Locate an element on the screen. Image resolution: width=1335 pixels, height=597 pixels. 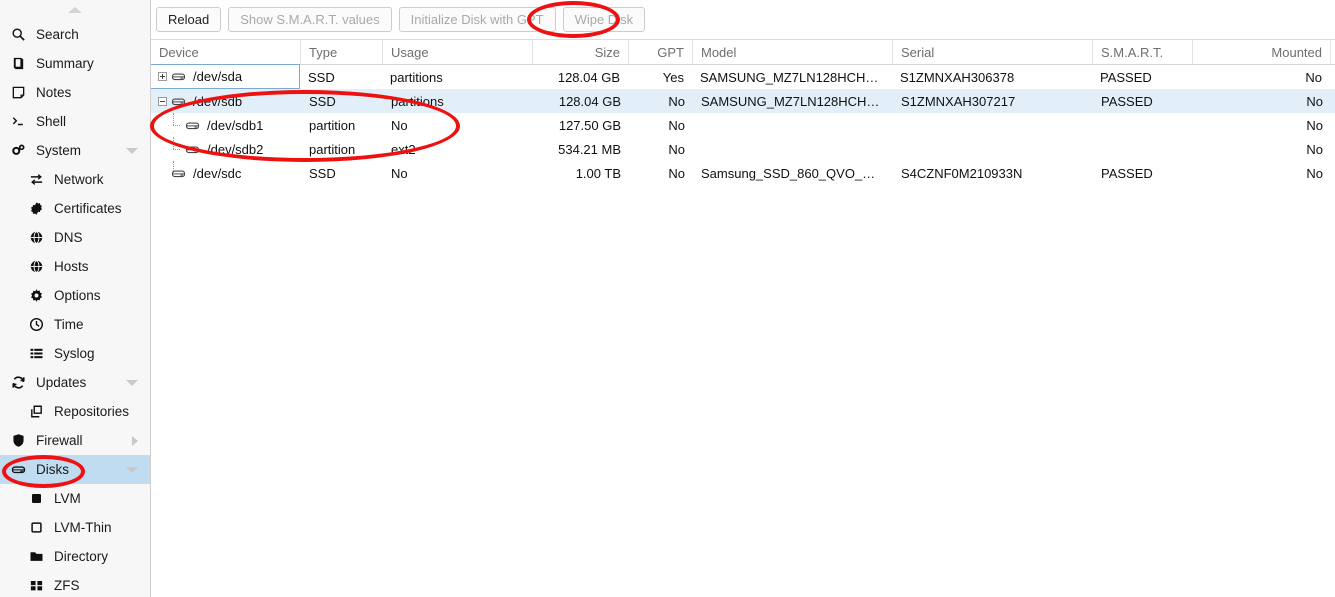
certificate-icon is located at coordinates (36, 209).